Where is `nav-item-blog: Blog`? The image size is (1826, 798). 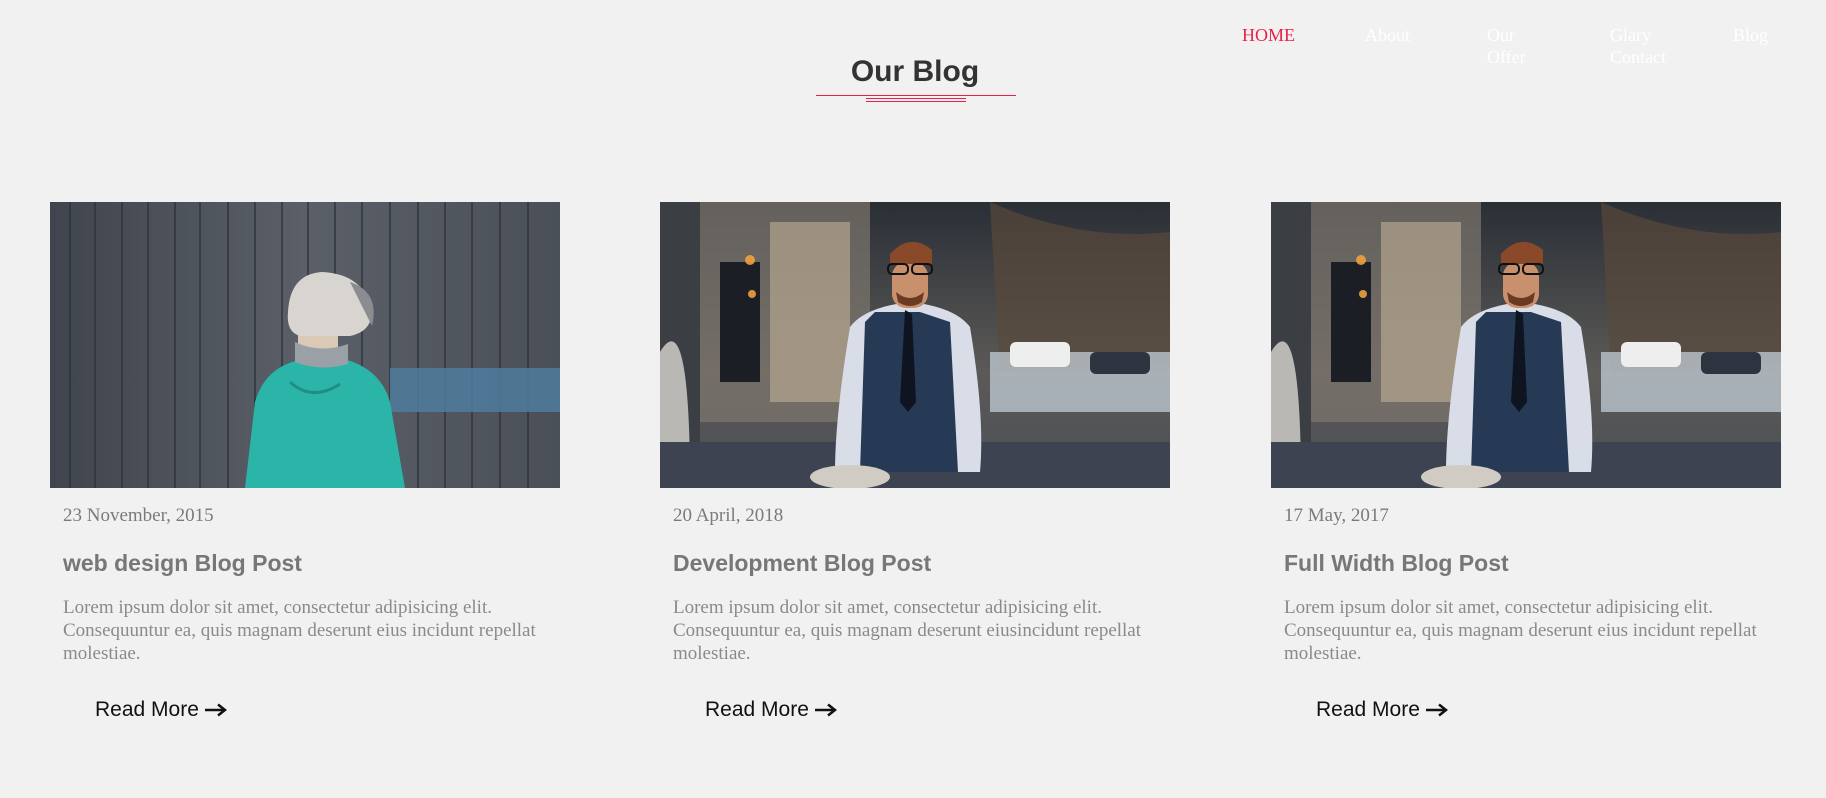 nav-item-blog: Blog is located at coordinates (1750, 35).